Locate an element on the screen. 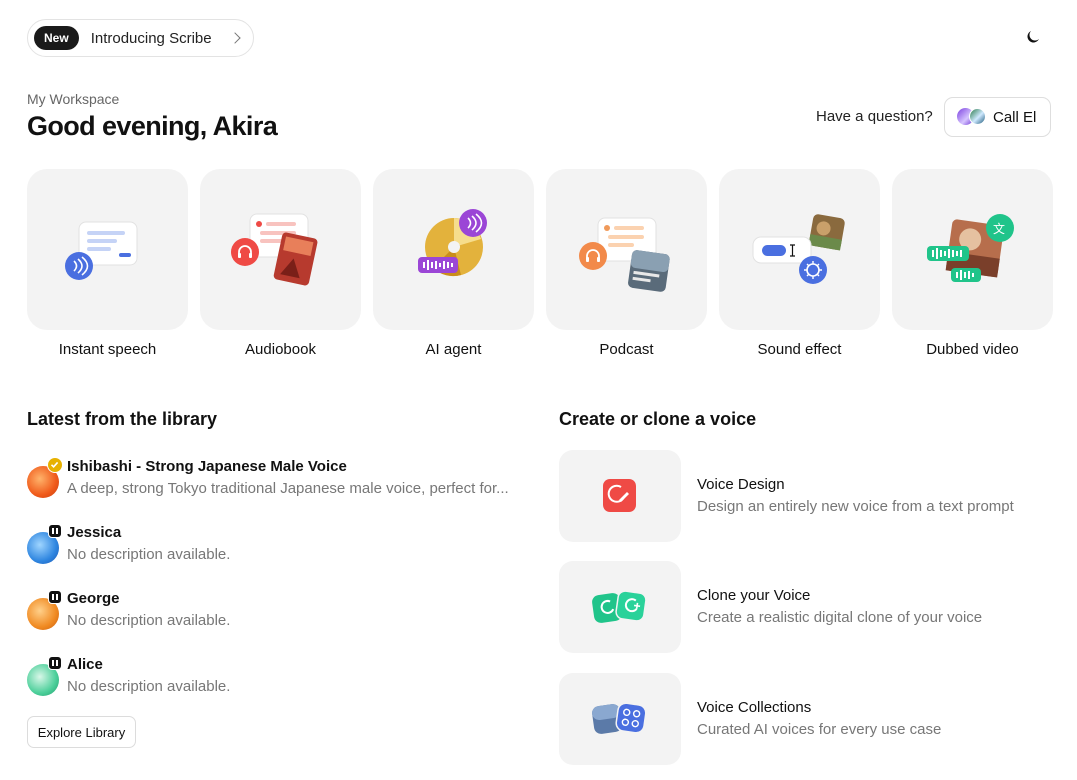 Image resolution: width=1077 pixels, height=780 pixels. tile-instant-speech: Instant speech is located at coordinates (107, 263).